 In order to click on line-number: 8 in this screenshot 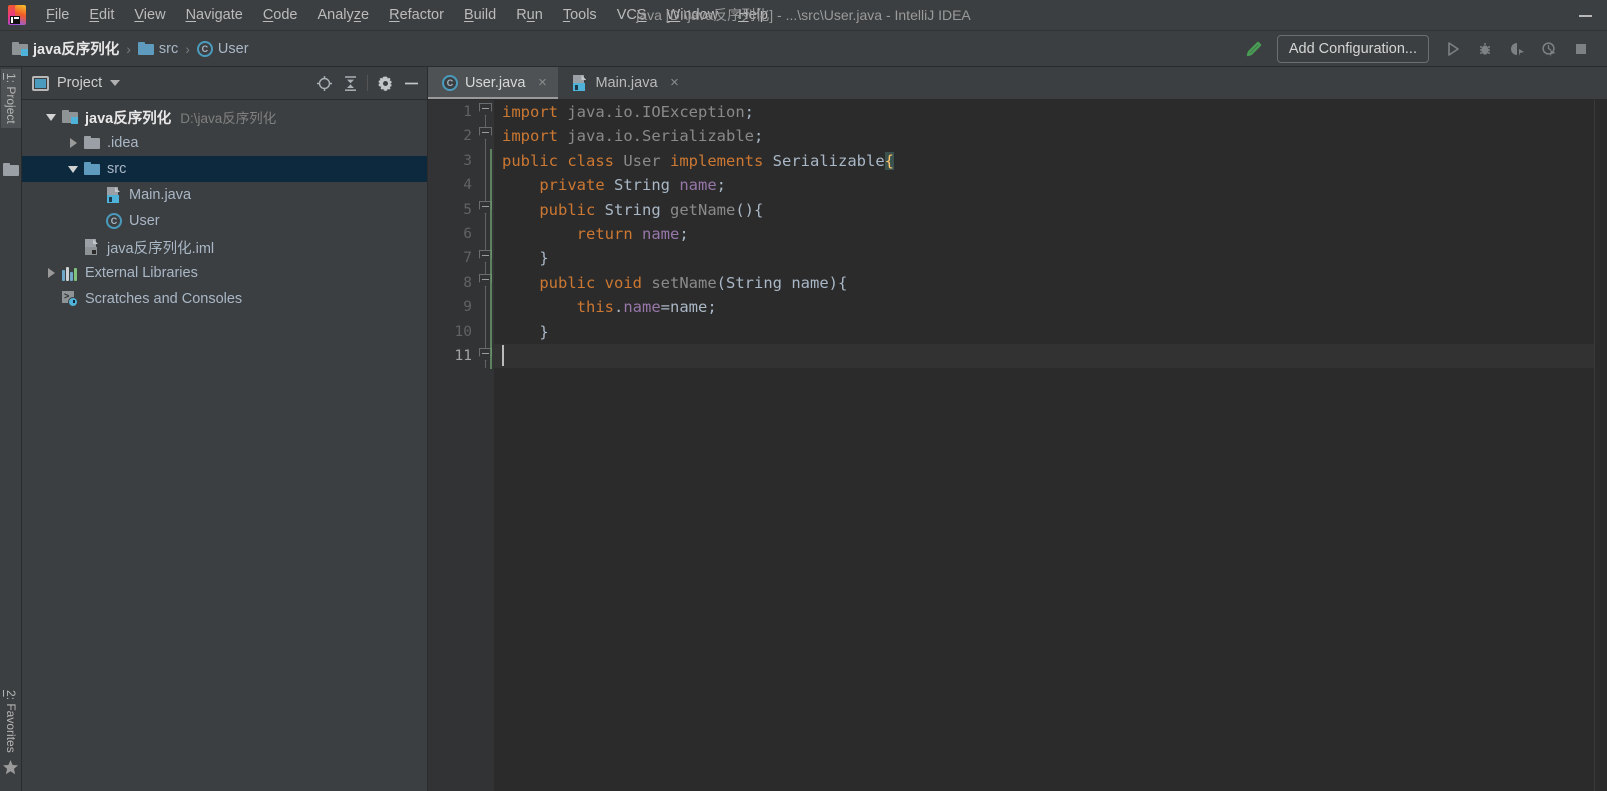, I will do `click(467, 282)`.